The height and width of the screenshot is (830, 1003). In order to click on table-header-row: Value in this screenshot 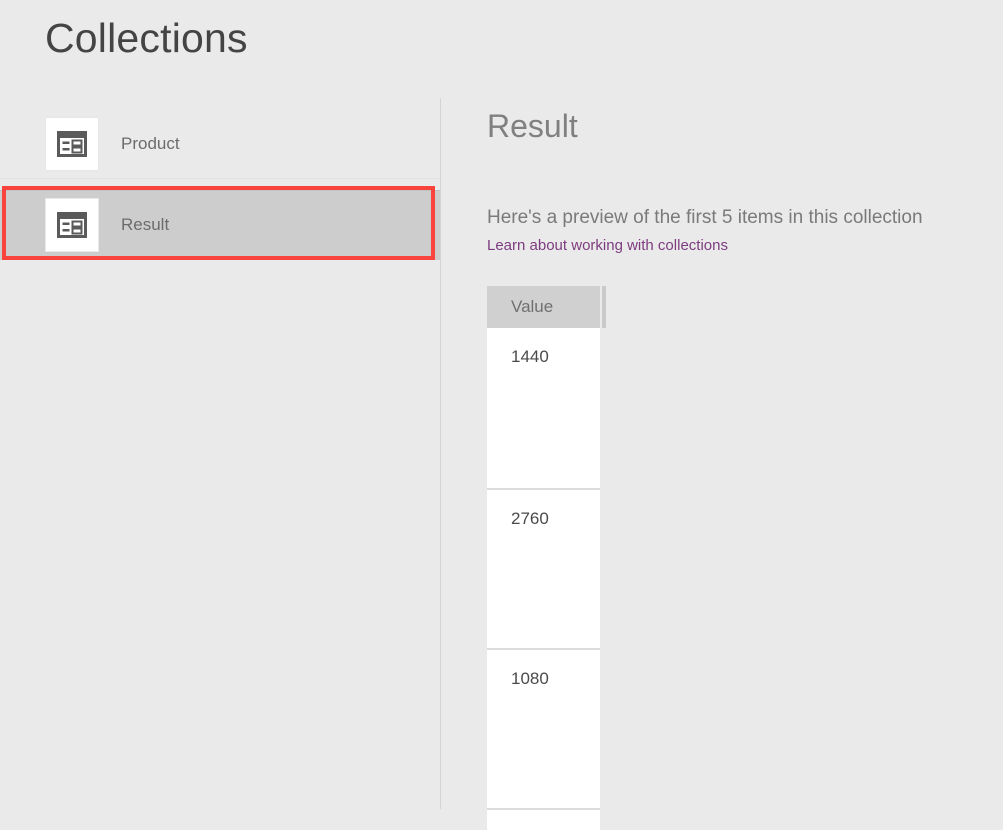, I will do `click(568, 307)`.